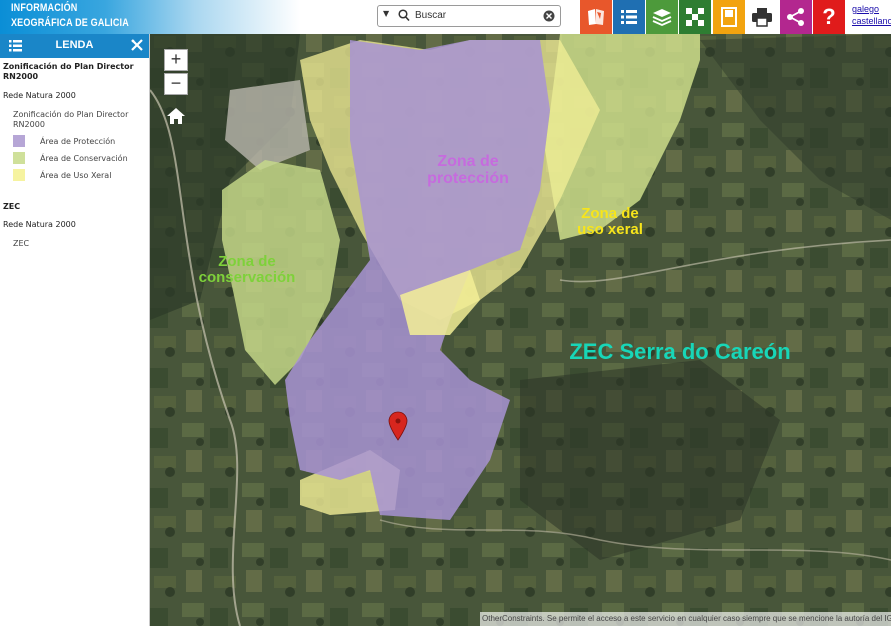  I want to click on help-icon: ?, so click(829, 16).